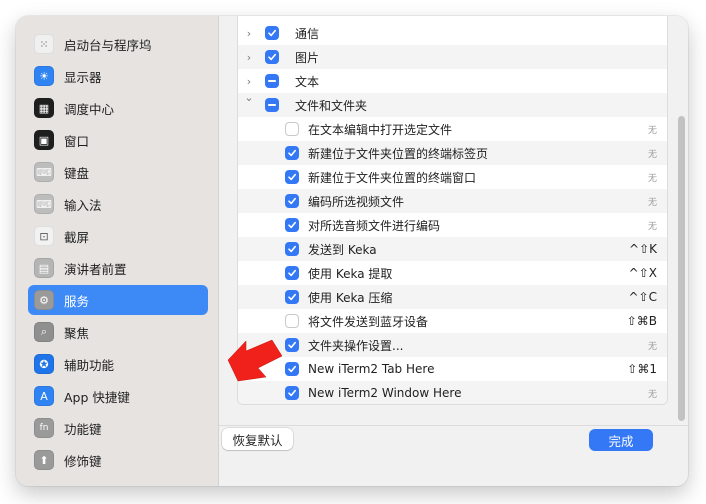 This screenshot has width=706, height=504. Describe the element at coordinates (249, 97) in the screenshot. I see `chevron-down-icon: ⌄` at that location.